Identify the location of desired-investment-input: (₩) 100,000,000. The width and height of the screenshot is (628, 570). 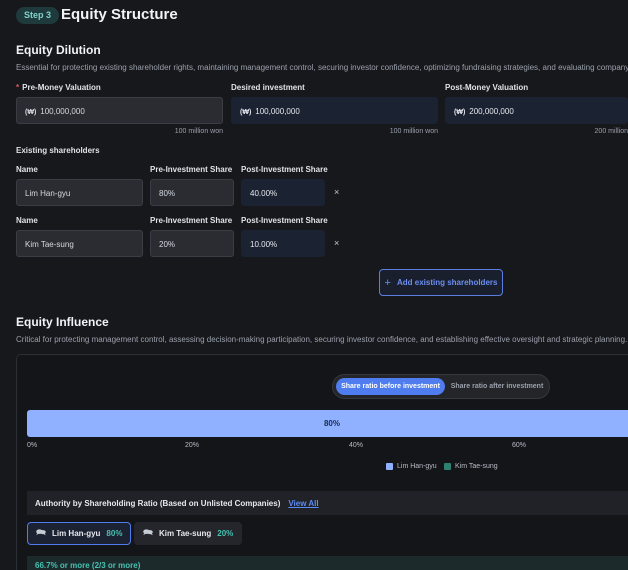
(334, 110).